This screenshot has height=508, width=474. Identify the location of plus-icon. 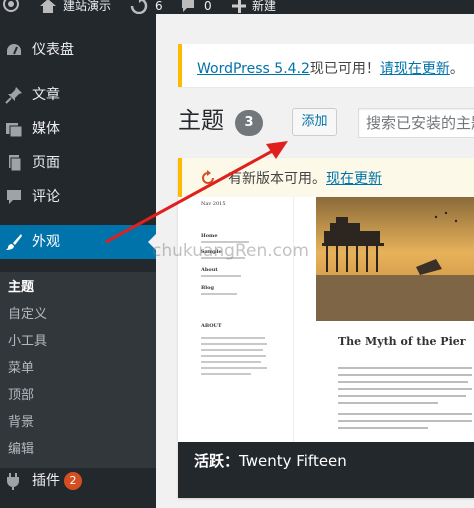
(239, 7).